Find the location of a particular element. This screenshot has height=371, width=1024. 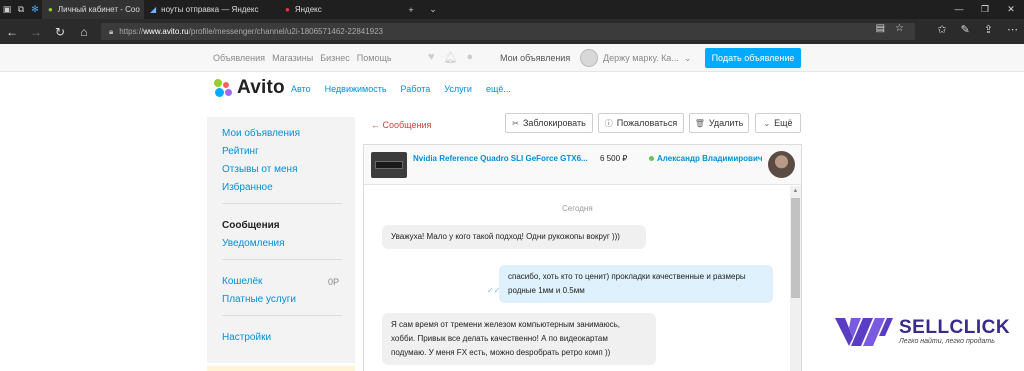

user-menu: Держу марку. Ка... ⌄ is located at coordinates (635, 58).